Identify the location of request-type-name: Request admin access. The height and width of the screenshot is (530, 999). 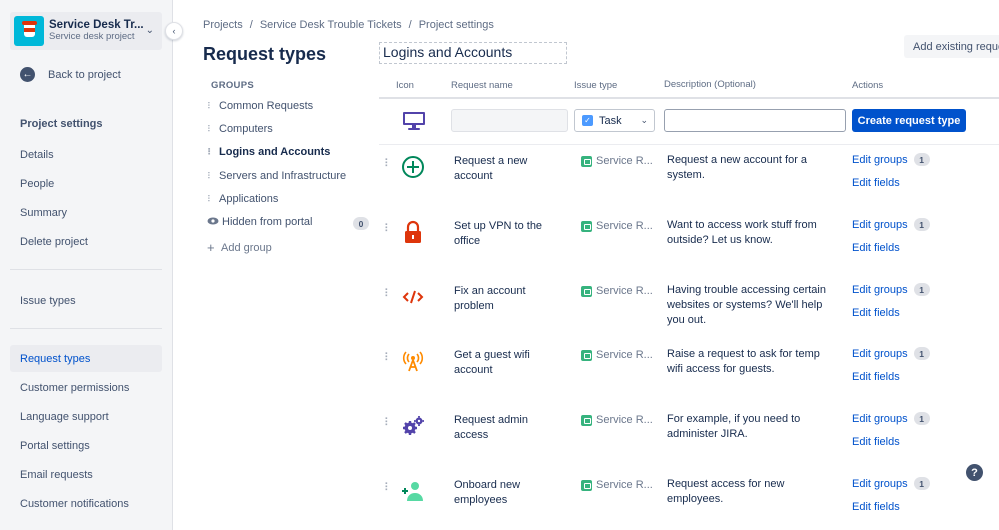
(509, 428).